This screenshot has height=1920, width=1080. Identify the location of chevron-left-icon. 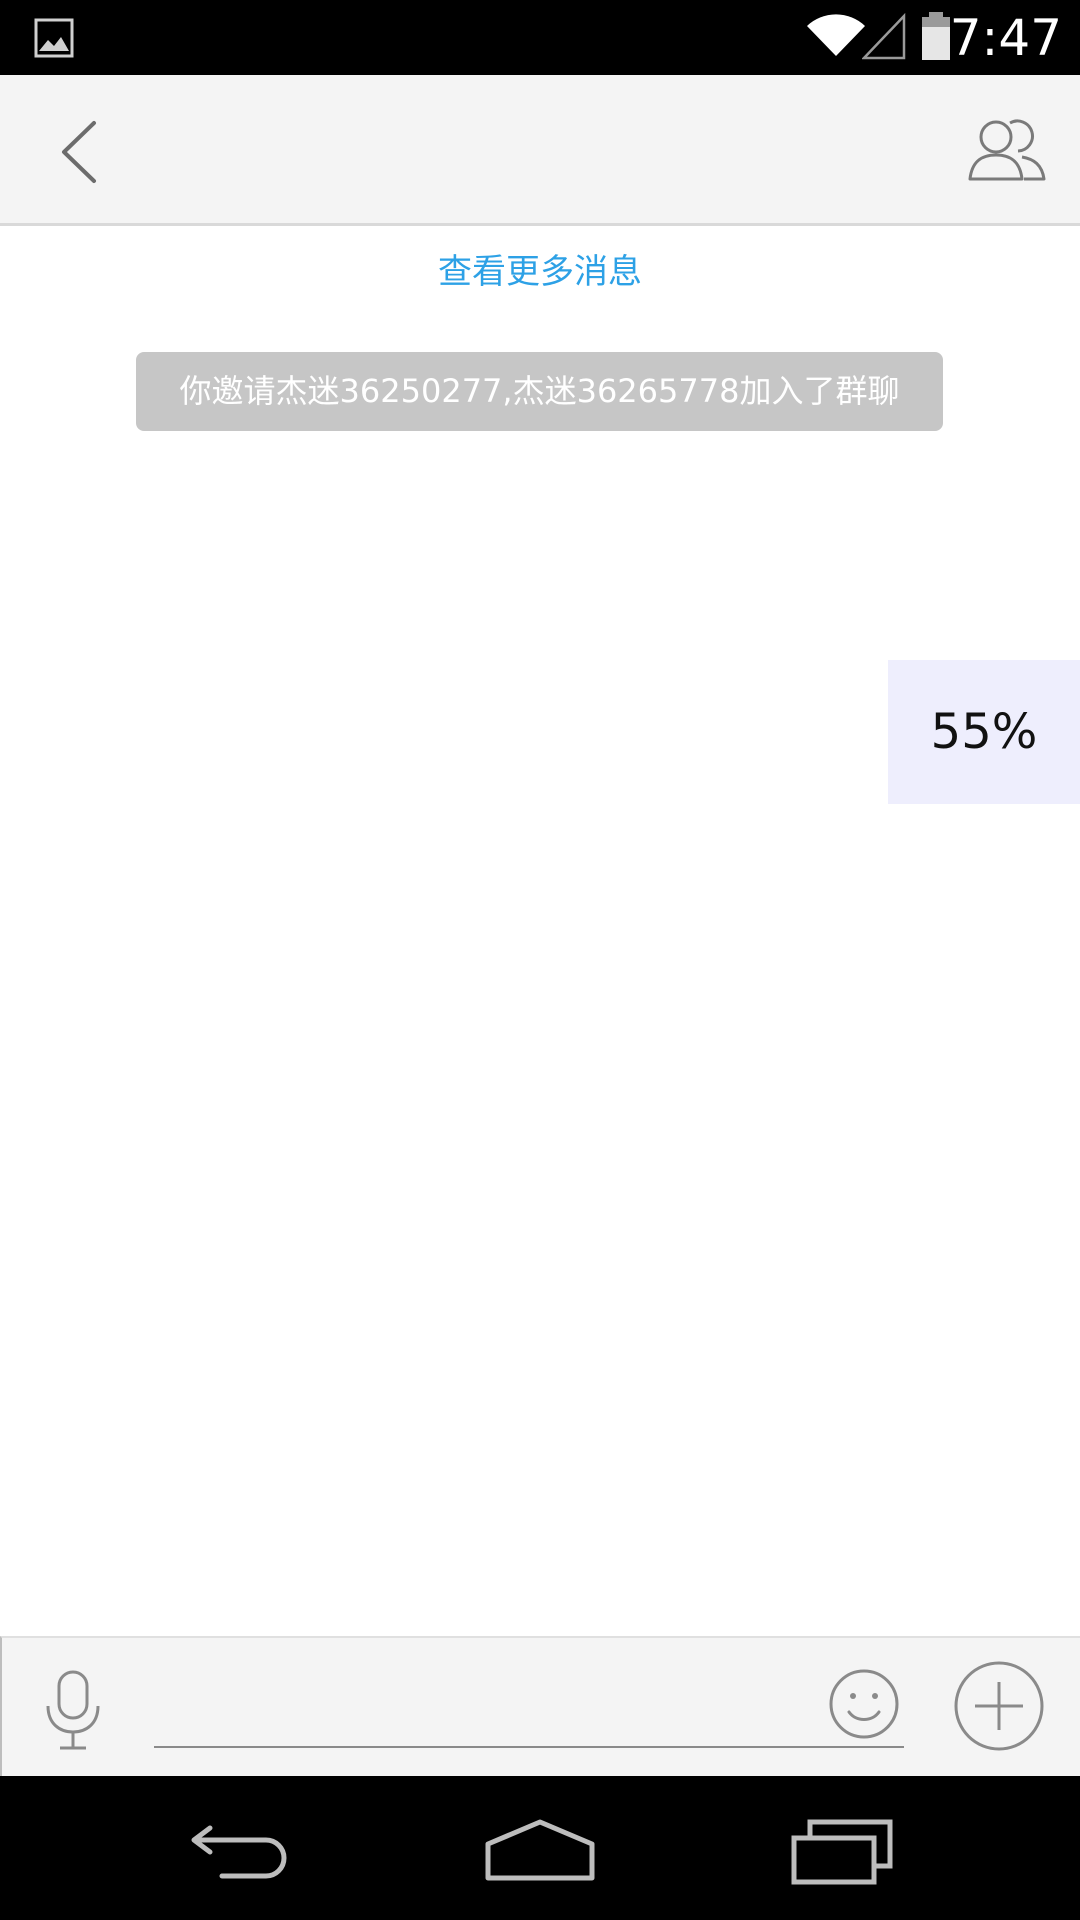
(80, 152).